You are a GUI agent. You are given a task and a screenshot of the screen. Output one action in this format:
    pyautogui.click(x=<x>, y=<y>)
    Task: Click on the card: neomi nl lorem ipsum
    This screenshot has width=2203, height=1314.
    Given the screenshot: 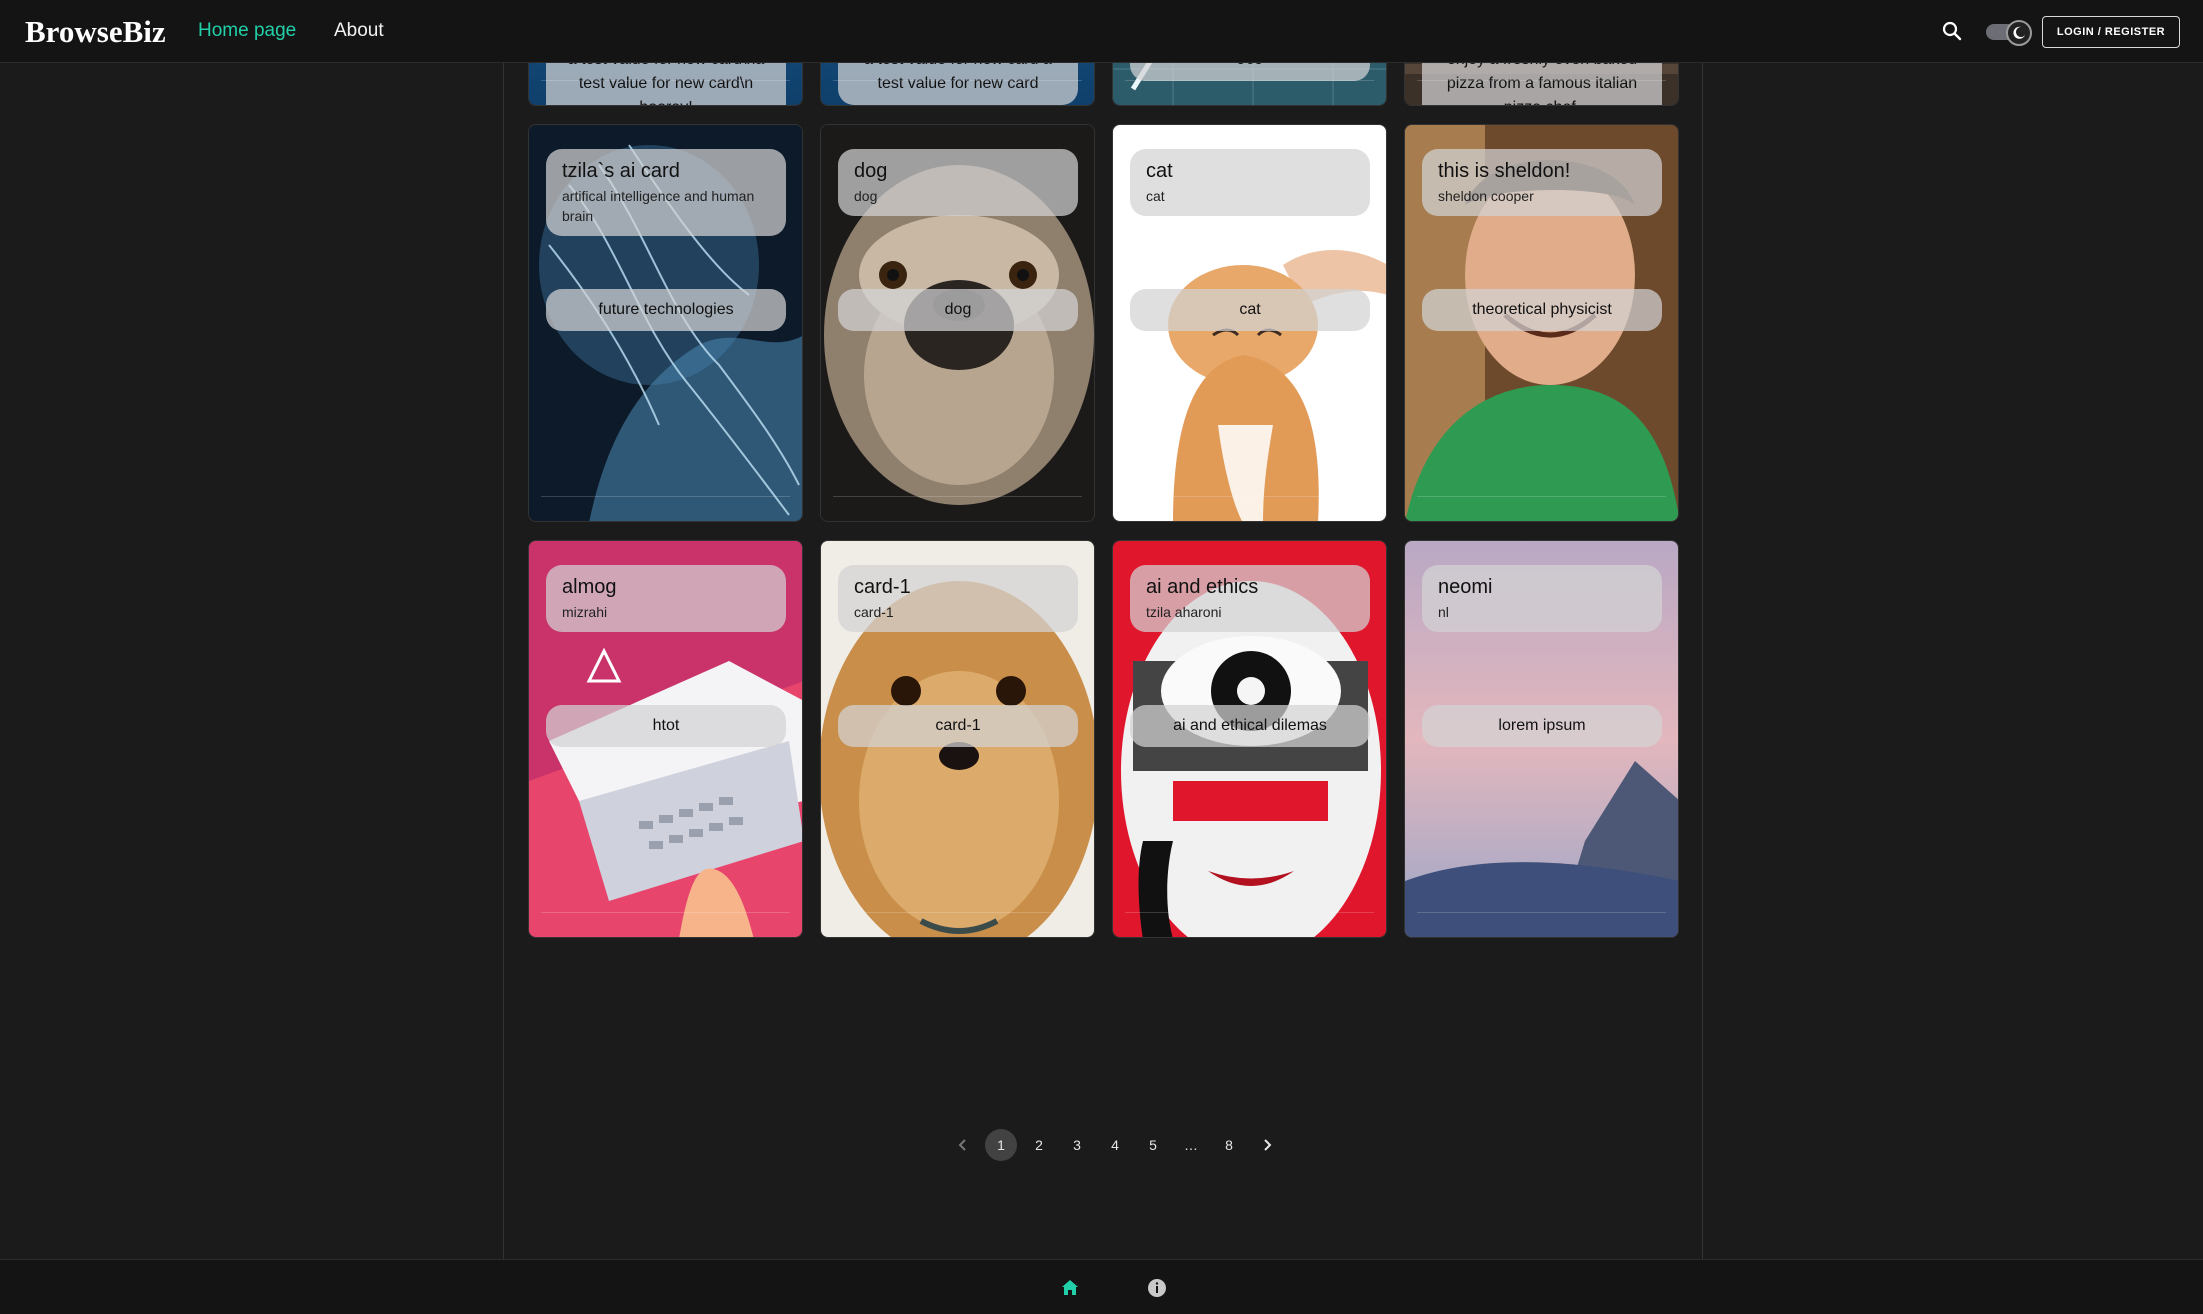 What is the action you would take?
    pyautogui.click(x=1541, y=739)
    